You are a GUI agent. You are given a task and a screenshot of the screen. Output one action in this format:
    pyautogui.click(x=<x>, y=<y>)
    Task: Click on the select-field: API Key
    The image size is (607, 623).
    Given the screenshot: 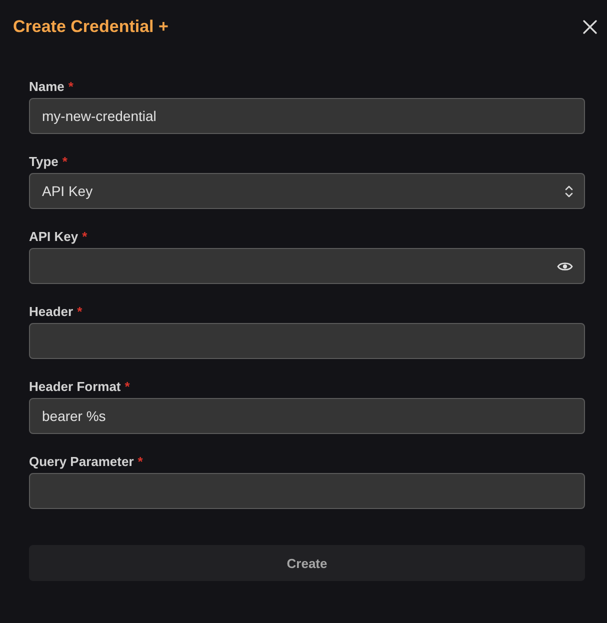 What is the action you would take?
    pyautogui.click(x=307, y=191)
    